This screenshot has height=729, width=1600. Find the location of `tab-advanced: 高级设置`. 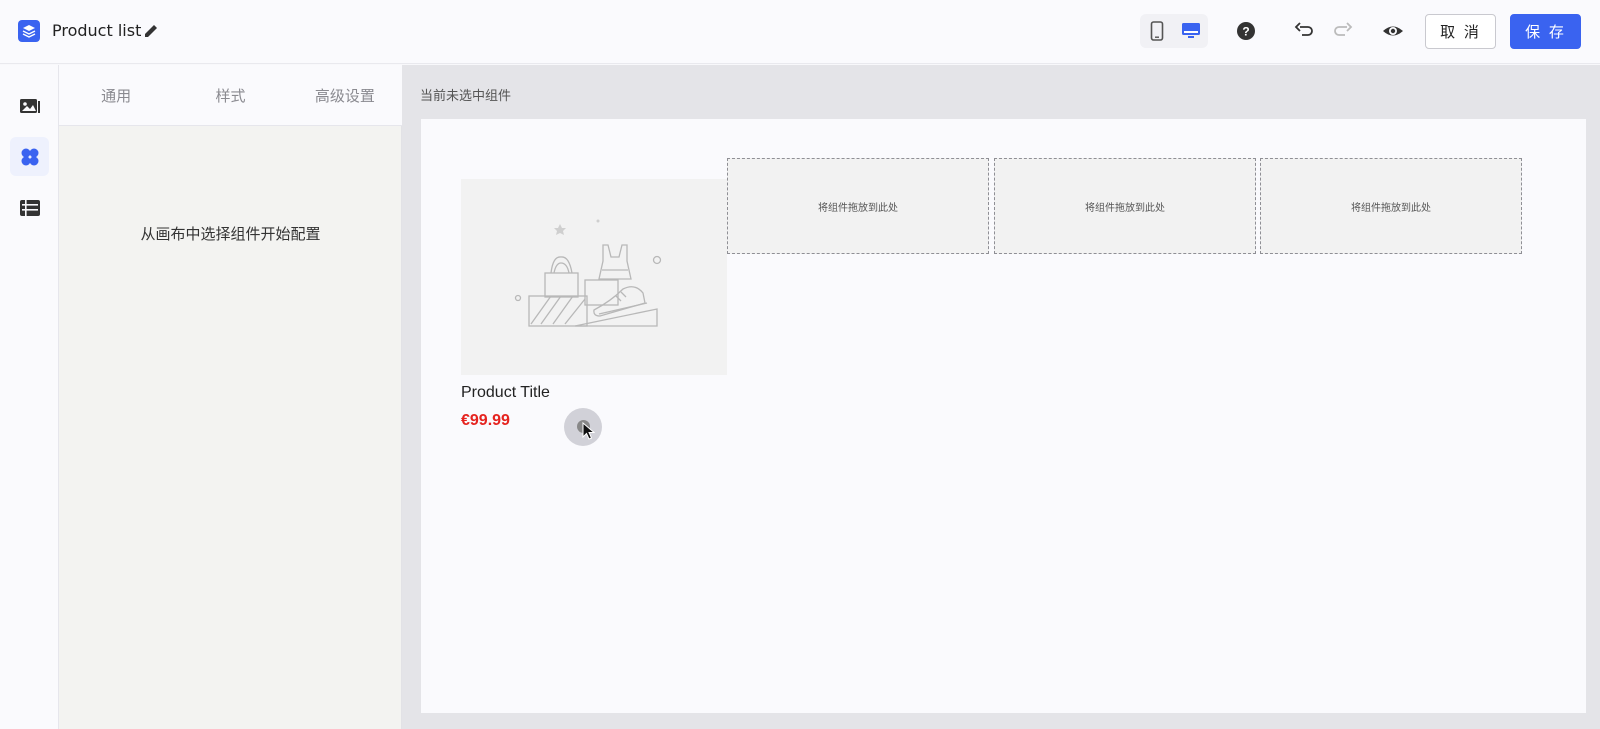

tab-advanced: 高级设置 is located at coordinates (345, 95).